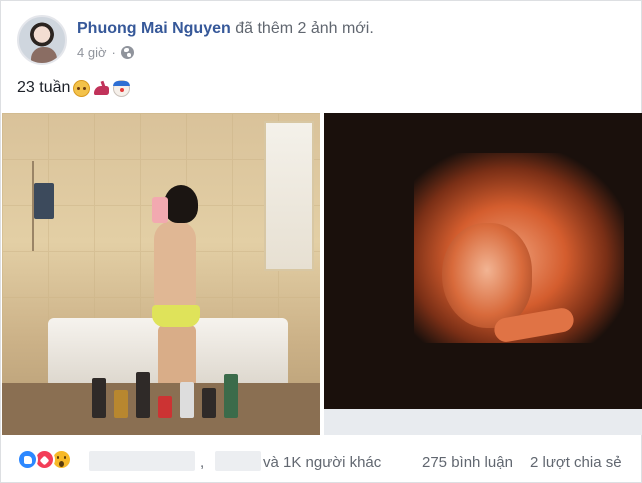 This screenshot has height=483, width=642. I want to click on like-icon, so click(27, 459).